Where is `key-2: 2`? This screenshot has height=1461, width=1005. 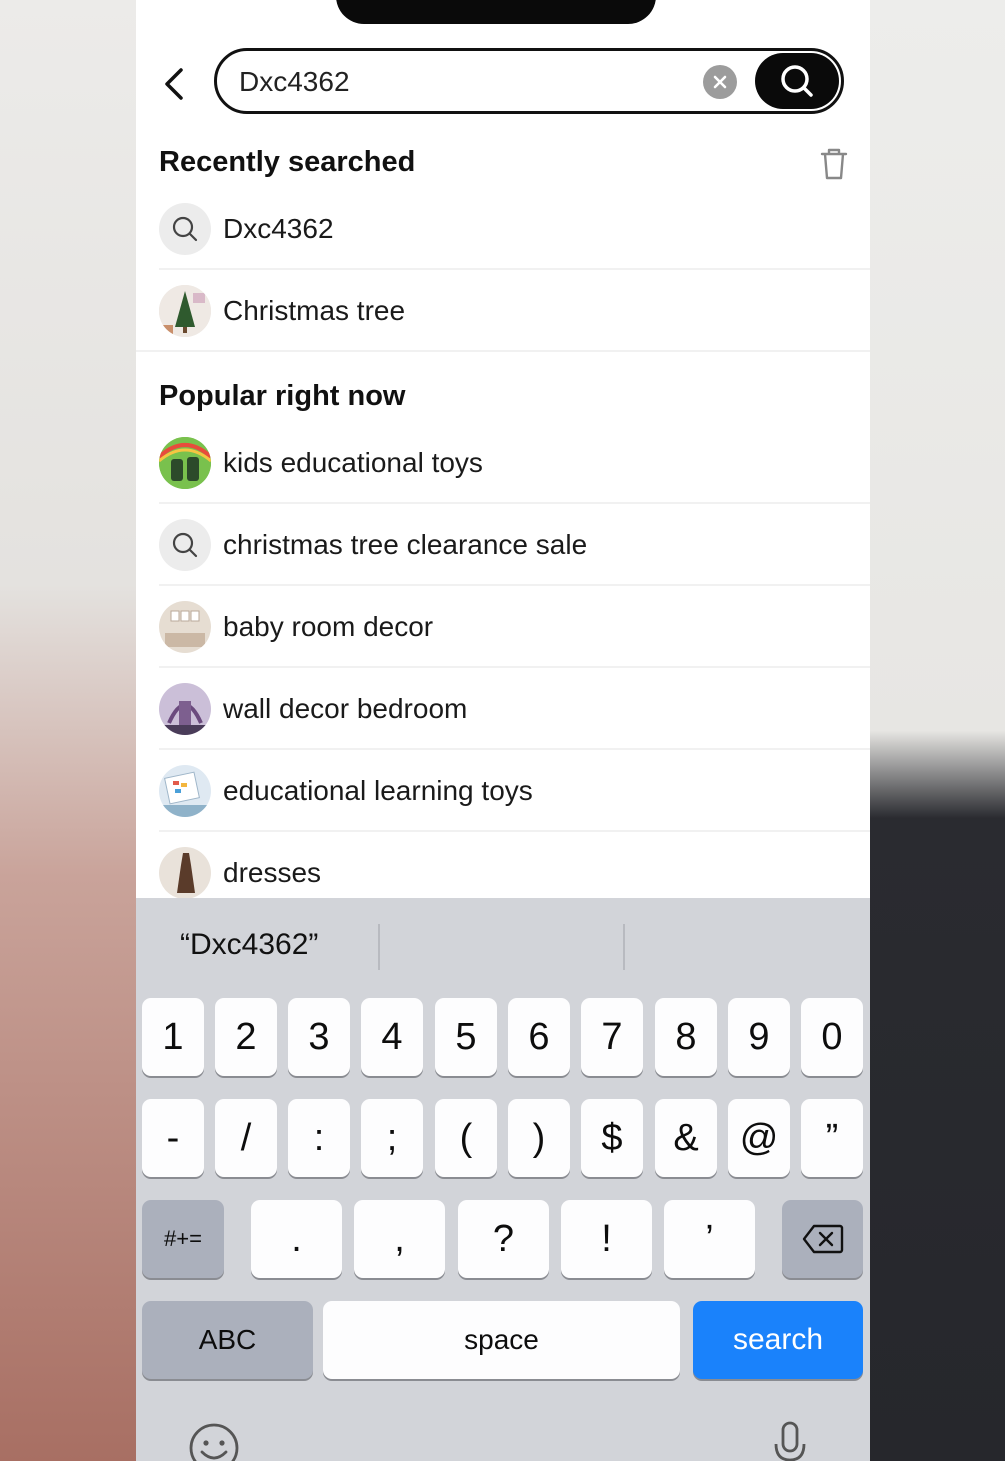
key-2: 2 is located at coordinates (246, 1037).